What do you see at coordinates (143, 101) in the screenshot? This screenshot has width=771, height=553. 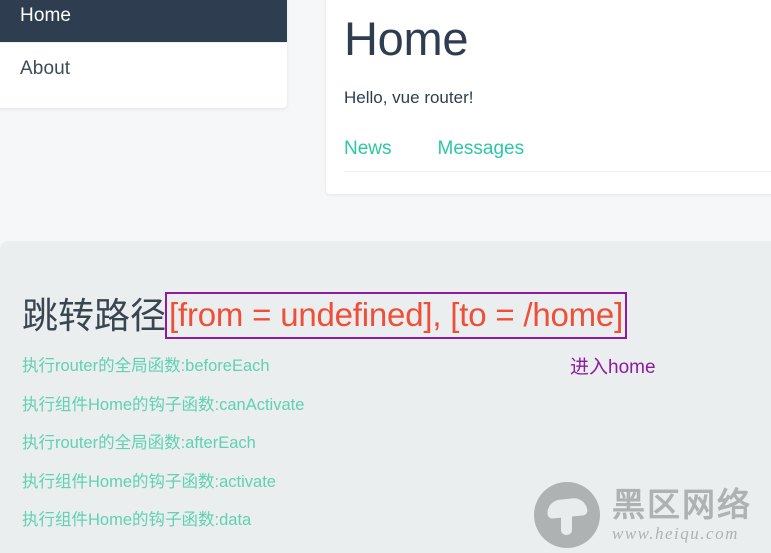 I see `sidebar-bottom-padding` at bounding box center [143, 101].